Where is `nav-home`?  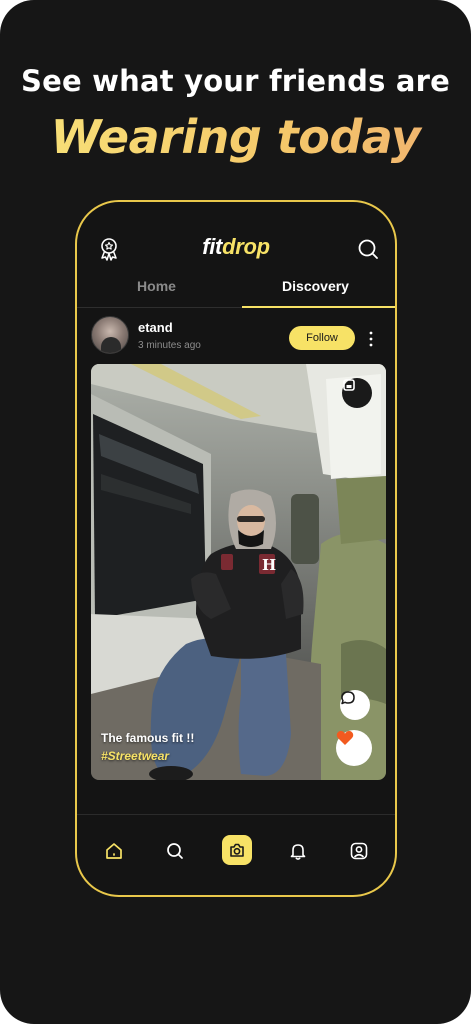 nav-home is located at coordinates (114, 851).